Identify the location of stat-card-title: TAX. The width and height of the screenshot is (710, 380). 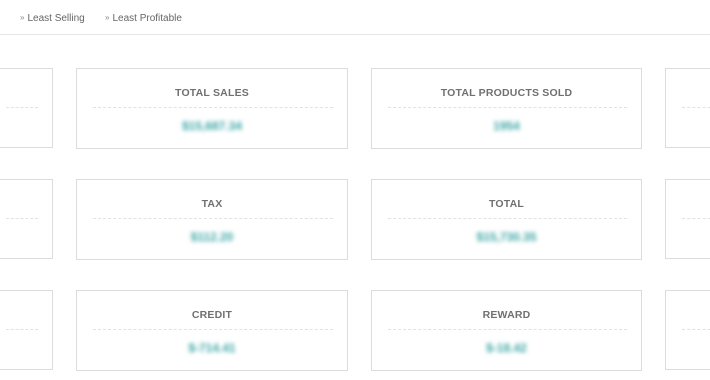
(212, 204).